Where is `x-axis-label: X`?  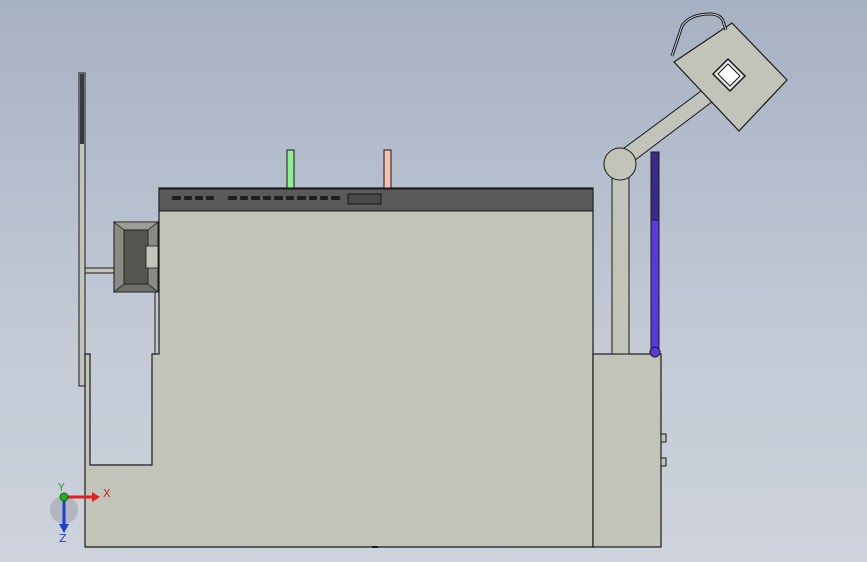
x-axis-label: X is located at coordinates (107, 493).